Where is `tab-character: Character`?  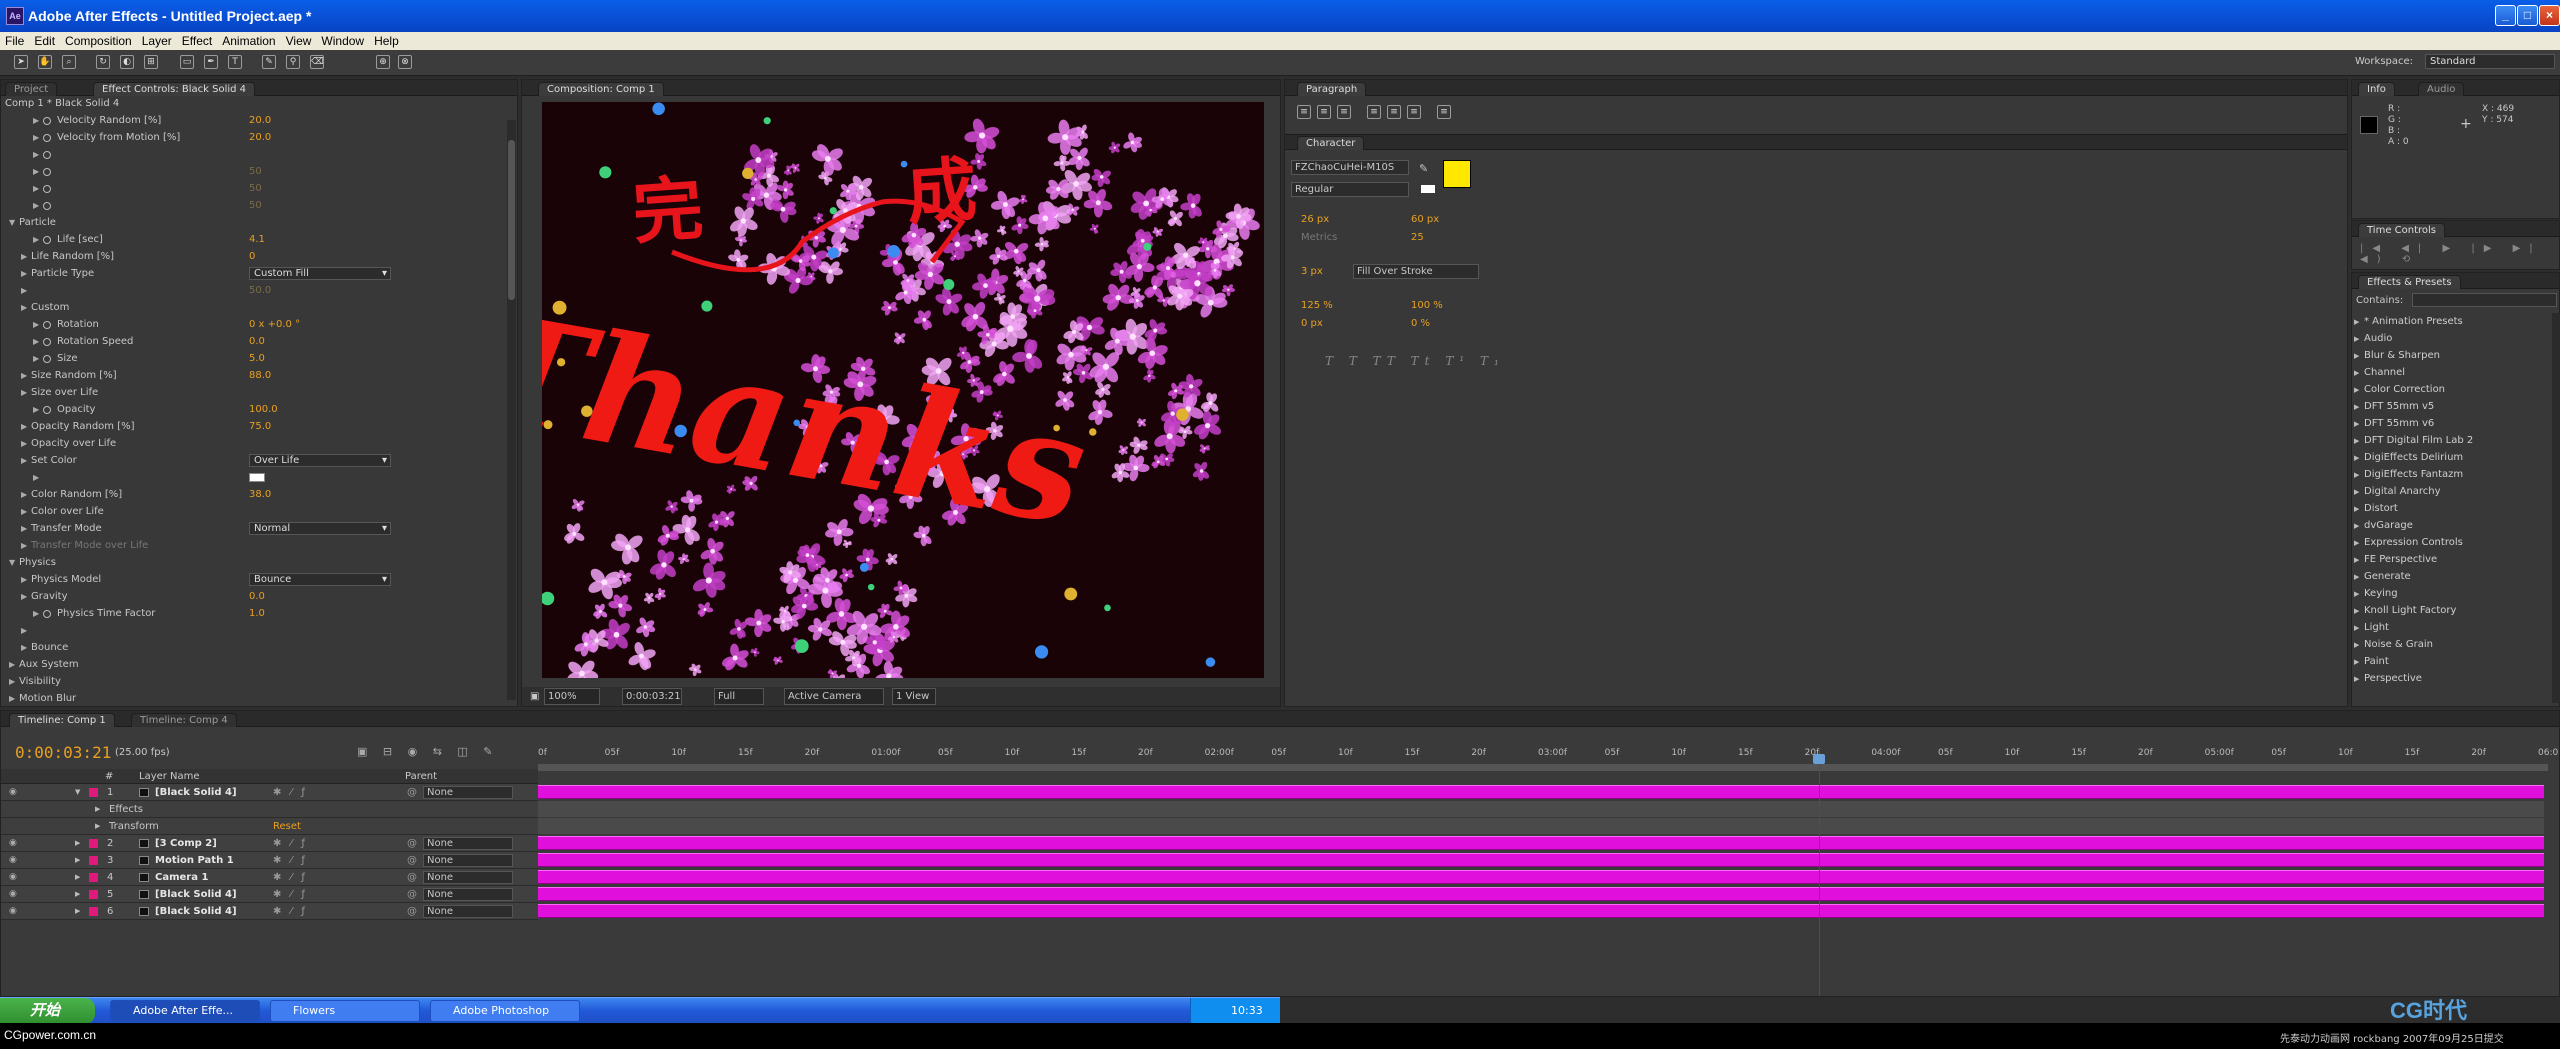
tab-character: Character is located at coordinates (1331, 143).